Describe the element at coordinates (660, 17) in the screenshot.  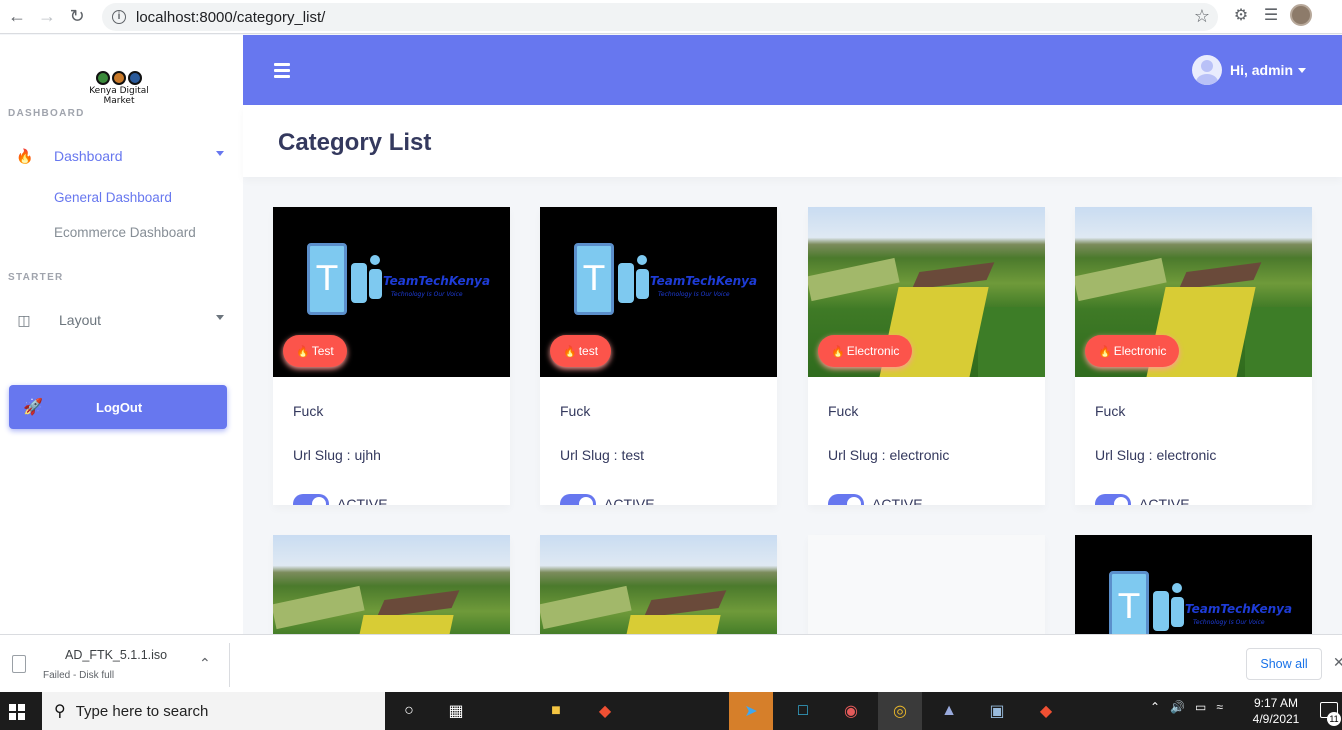
I see `address-bar: i localhost:8000/category_list/ ☆` at that location.